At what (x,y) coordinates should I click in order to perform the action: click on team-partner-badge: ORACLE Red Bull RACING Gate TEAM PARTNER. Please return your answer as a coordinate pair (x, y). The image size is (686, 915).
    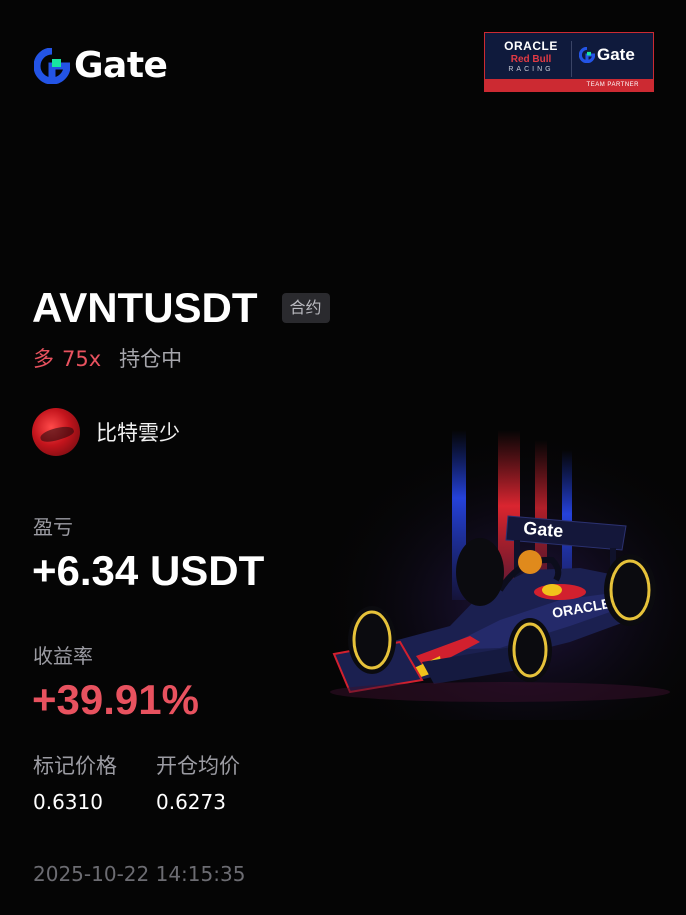
    Looking at the image, I should click on (569, 62).